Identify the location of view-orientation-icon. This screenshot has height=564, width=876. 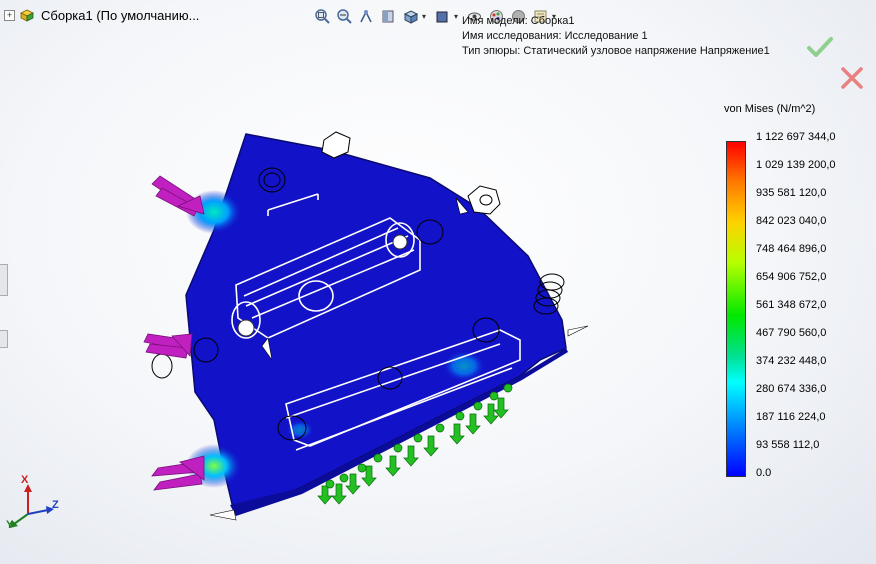
(410, 16).